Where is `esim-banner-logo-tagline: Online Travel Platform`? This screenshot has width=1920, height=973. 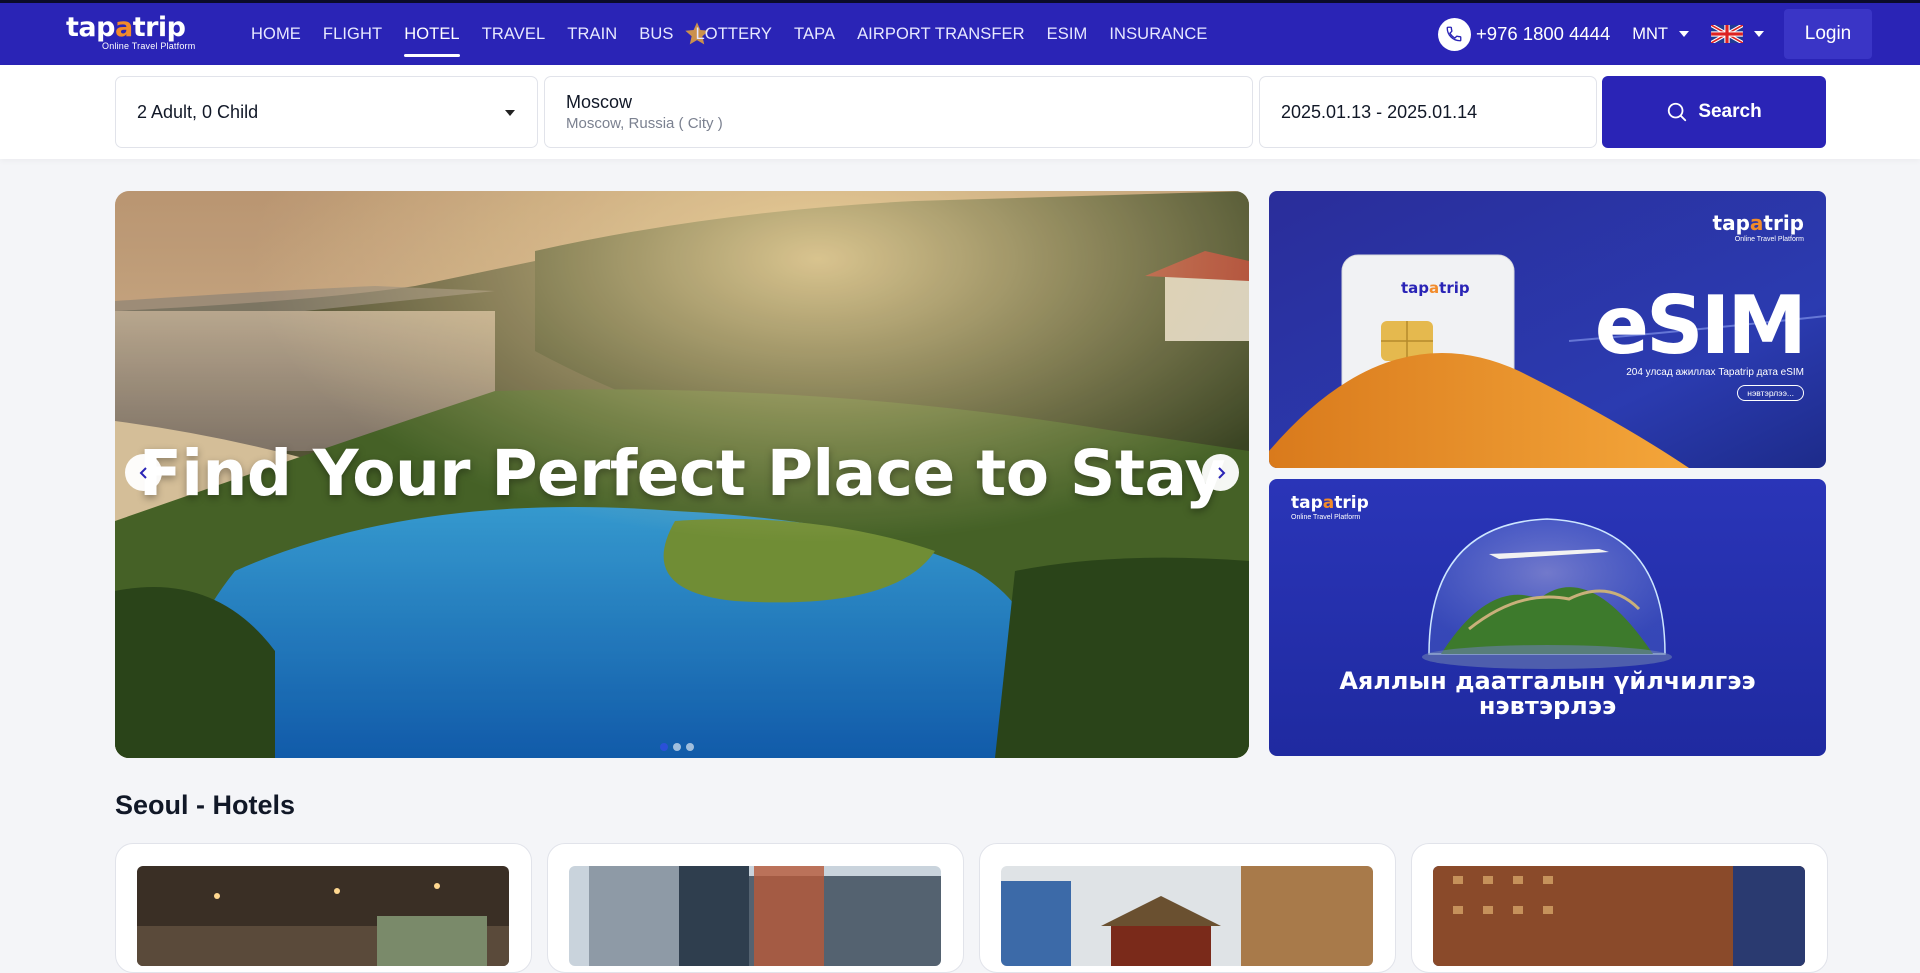 esim-banner-logo-tagline: Online Travel Platform is located at coordinates (1769, 239).